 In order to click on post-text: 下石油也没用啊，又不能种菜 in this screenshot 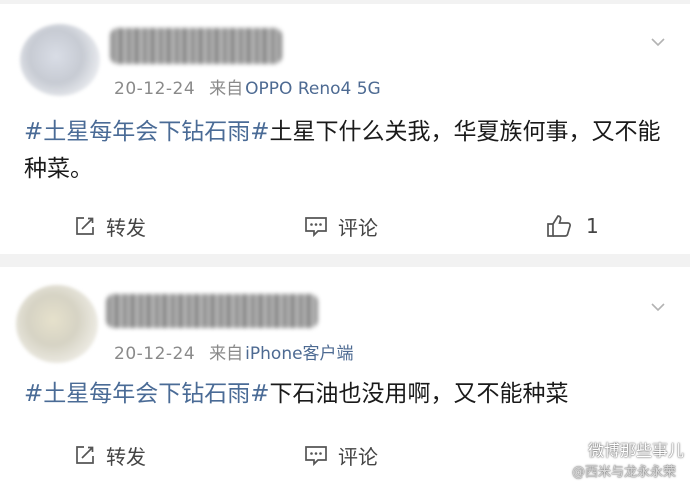, I will do `click(419, 394)`.